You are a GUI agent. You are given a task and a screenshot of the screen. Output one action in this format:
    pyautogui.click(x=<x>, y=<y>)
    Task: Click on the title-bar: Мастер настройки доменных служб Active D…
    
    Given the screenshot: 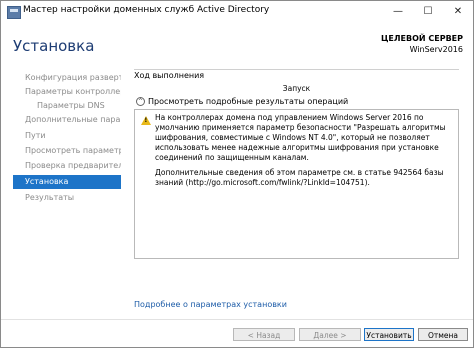 What is the action you would take?
    pyautogui.click(x=237, y=12)
    